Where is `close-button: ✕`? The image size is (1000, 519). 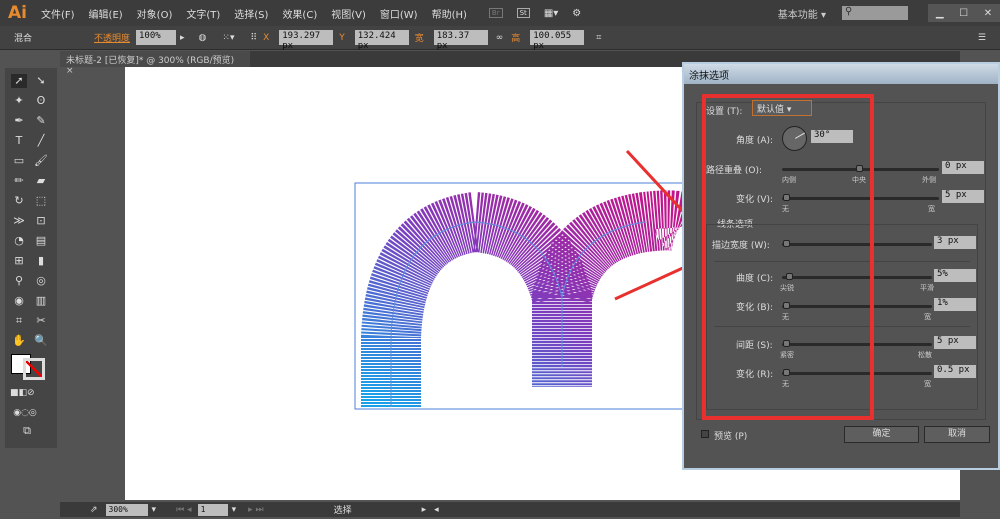
close-button: ✕ is located at coordinates (988, 13).